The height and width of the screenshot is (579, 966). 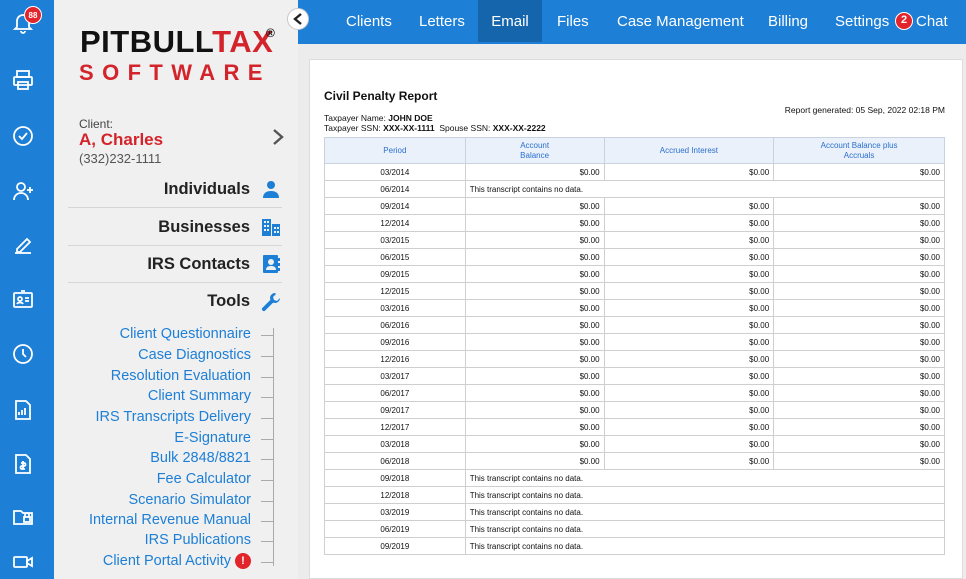 What do you see at coordinates (175, 301) in the screenshot?
I see `section-tools: Tools` at bounding box center [175, 301].